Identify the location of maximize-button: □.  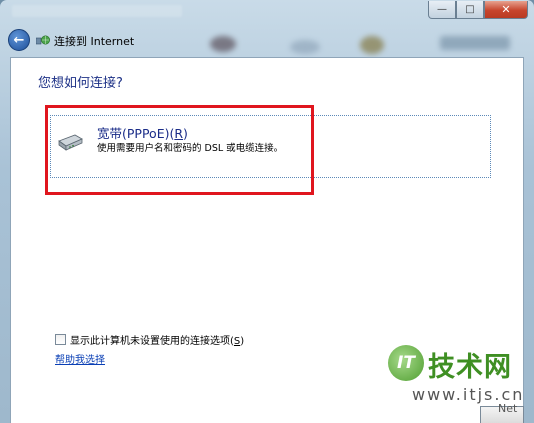
(470, 10).